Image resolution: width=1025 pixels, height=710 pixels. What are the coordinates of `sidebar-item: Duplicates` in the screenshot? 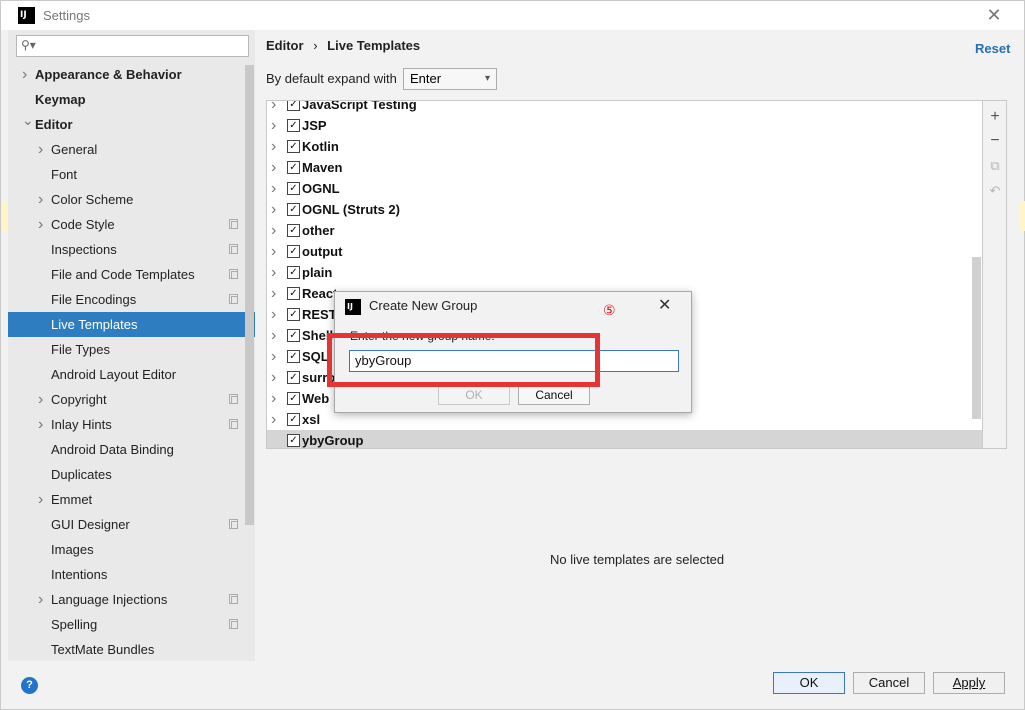 It's located at (131, 474).